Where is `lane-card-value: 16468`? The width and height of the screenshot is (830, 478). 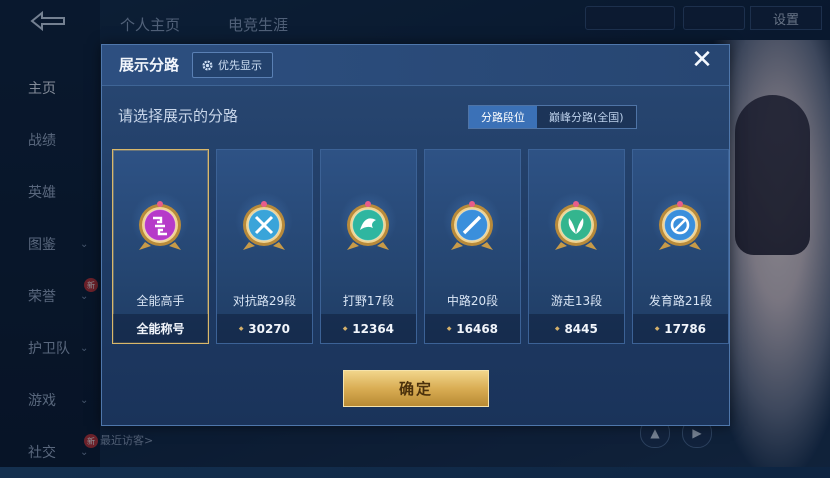
lane-card-value: 16468 is located at coordinates (477, 328).